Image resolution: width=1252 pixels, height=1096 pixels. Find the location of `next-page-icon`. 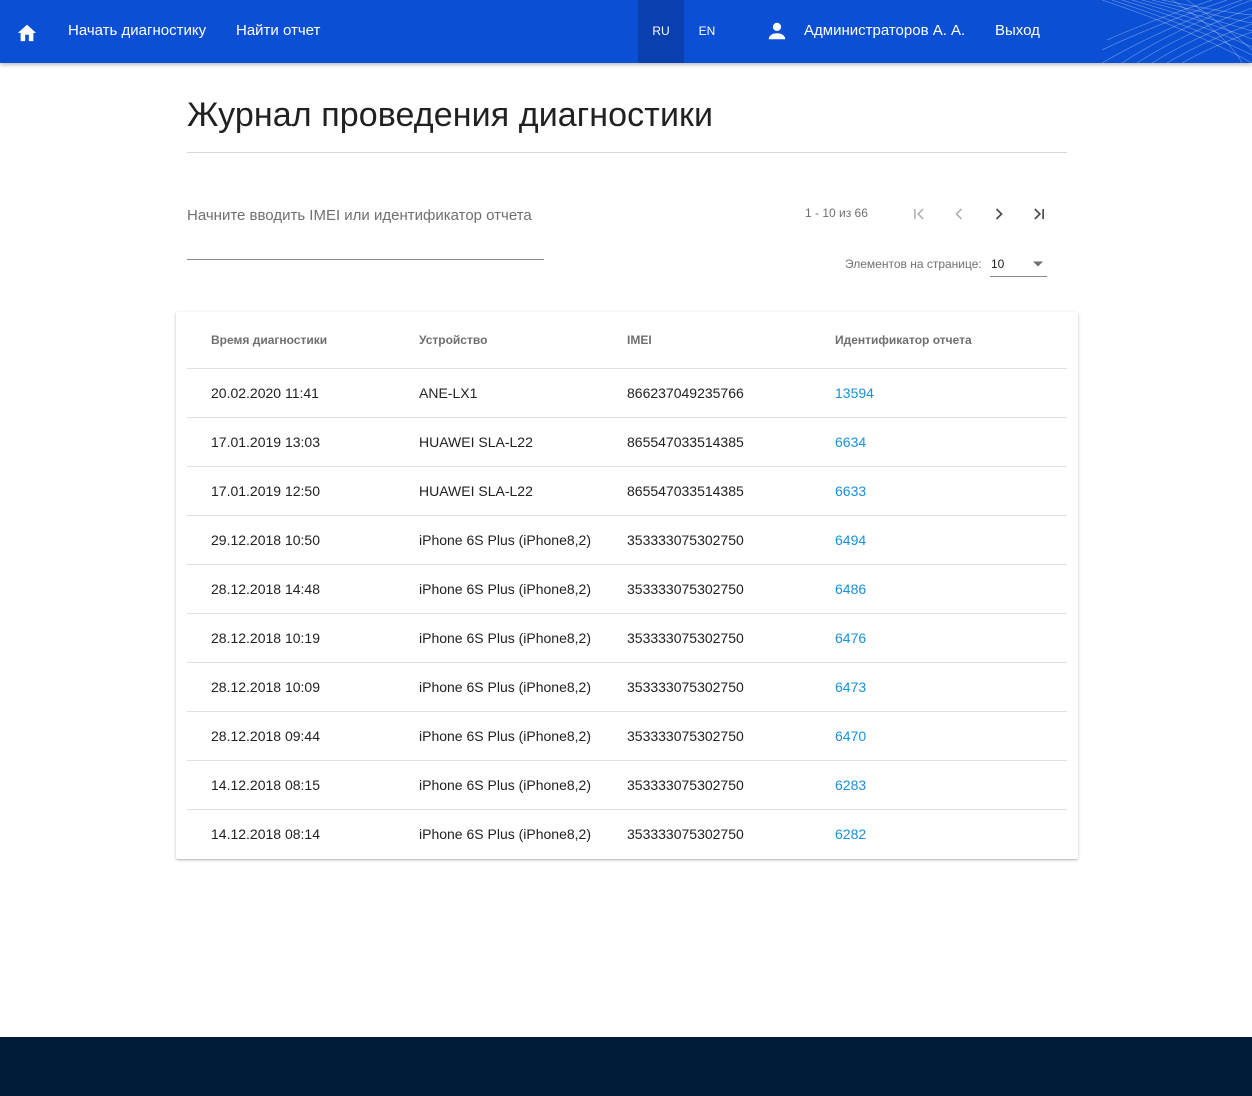

next-page-icon is located at coordinates (999, 214).